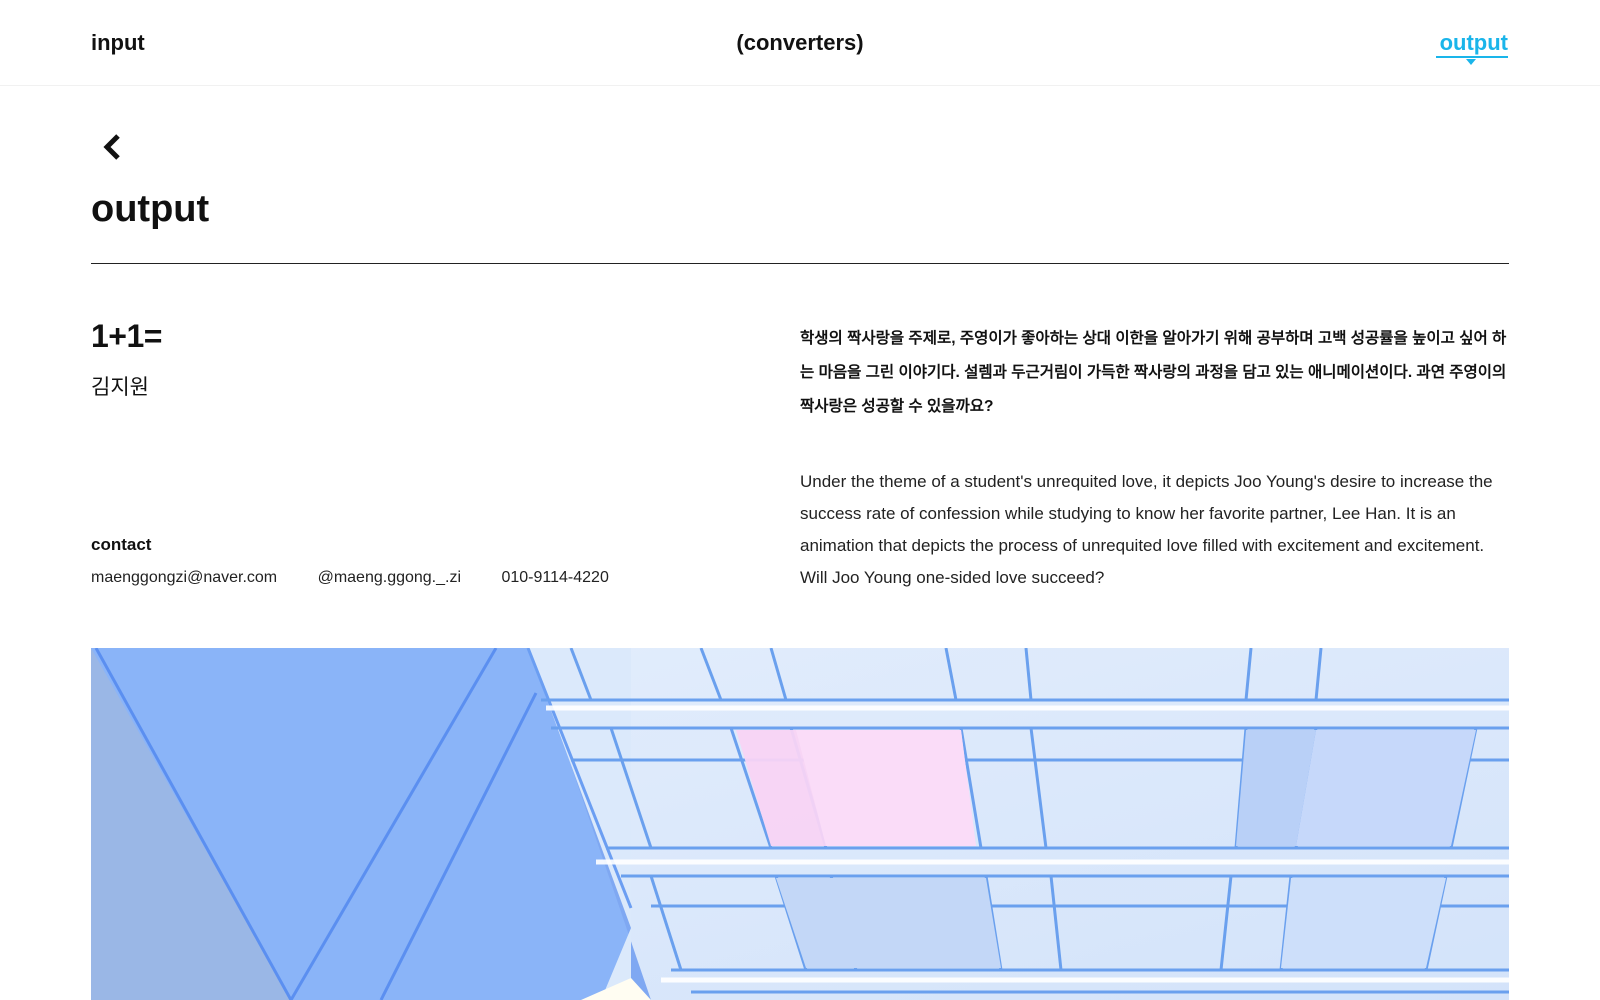  I want to click on chevron-left-icon, so click(111, 147).